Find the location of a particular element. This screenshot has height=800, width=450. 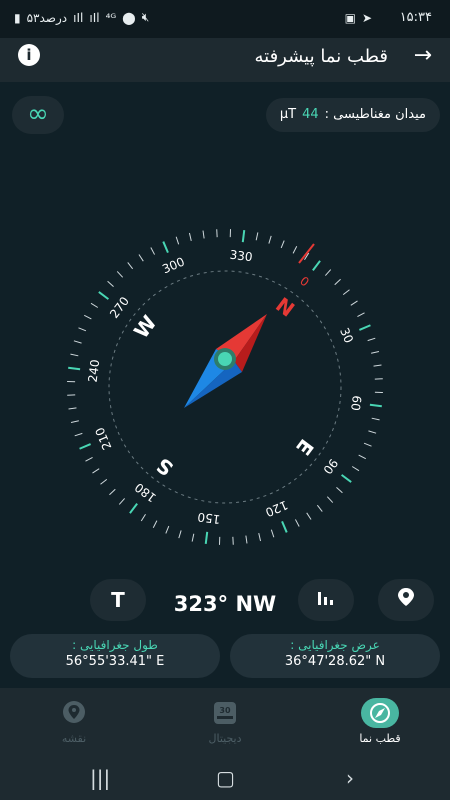

status-left: ▮ ۵۳درصد ıIl ıIl ⁴ᴳ ⬤ 🔇︎ is located at coordinates (81, 17).